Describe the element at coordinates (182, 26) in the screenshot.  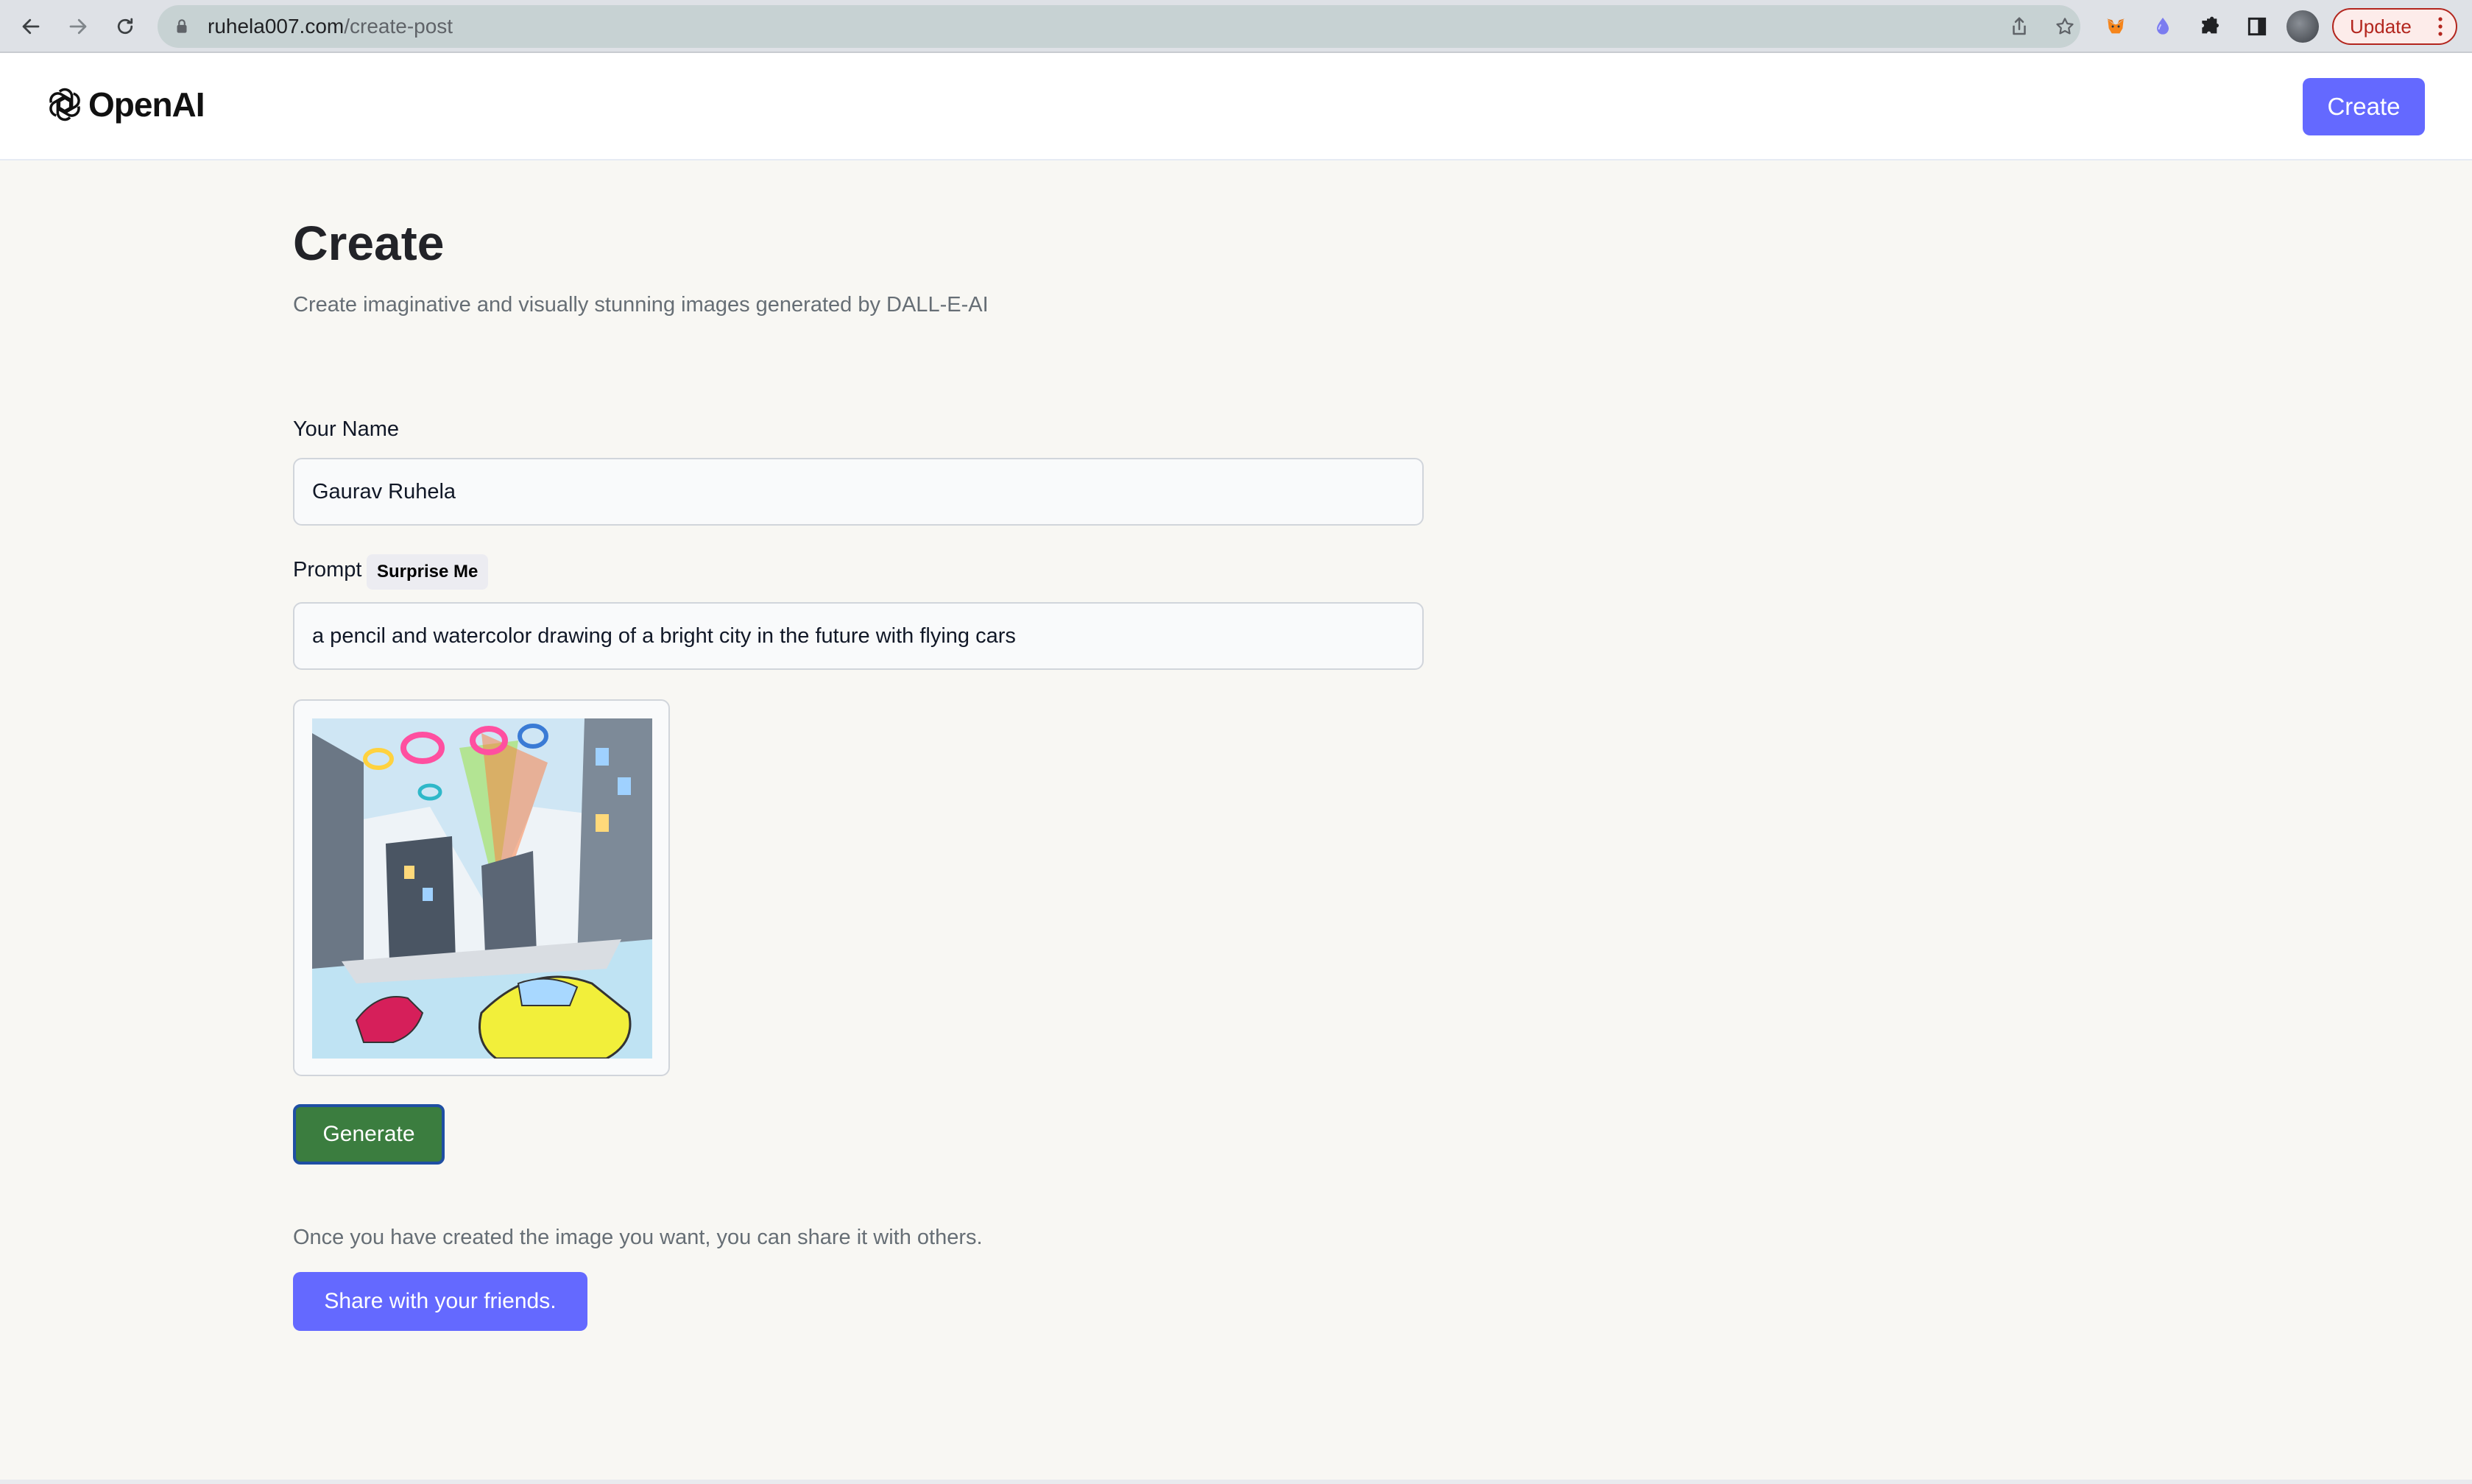
I see `lock-icon` at that location.